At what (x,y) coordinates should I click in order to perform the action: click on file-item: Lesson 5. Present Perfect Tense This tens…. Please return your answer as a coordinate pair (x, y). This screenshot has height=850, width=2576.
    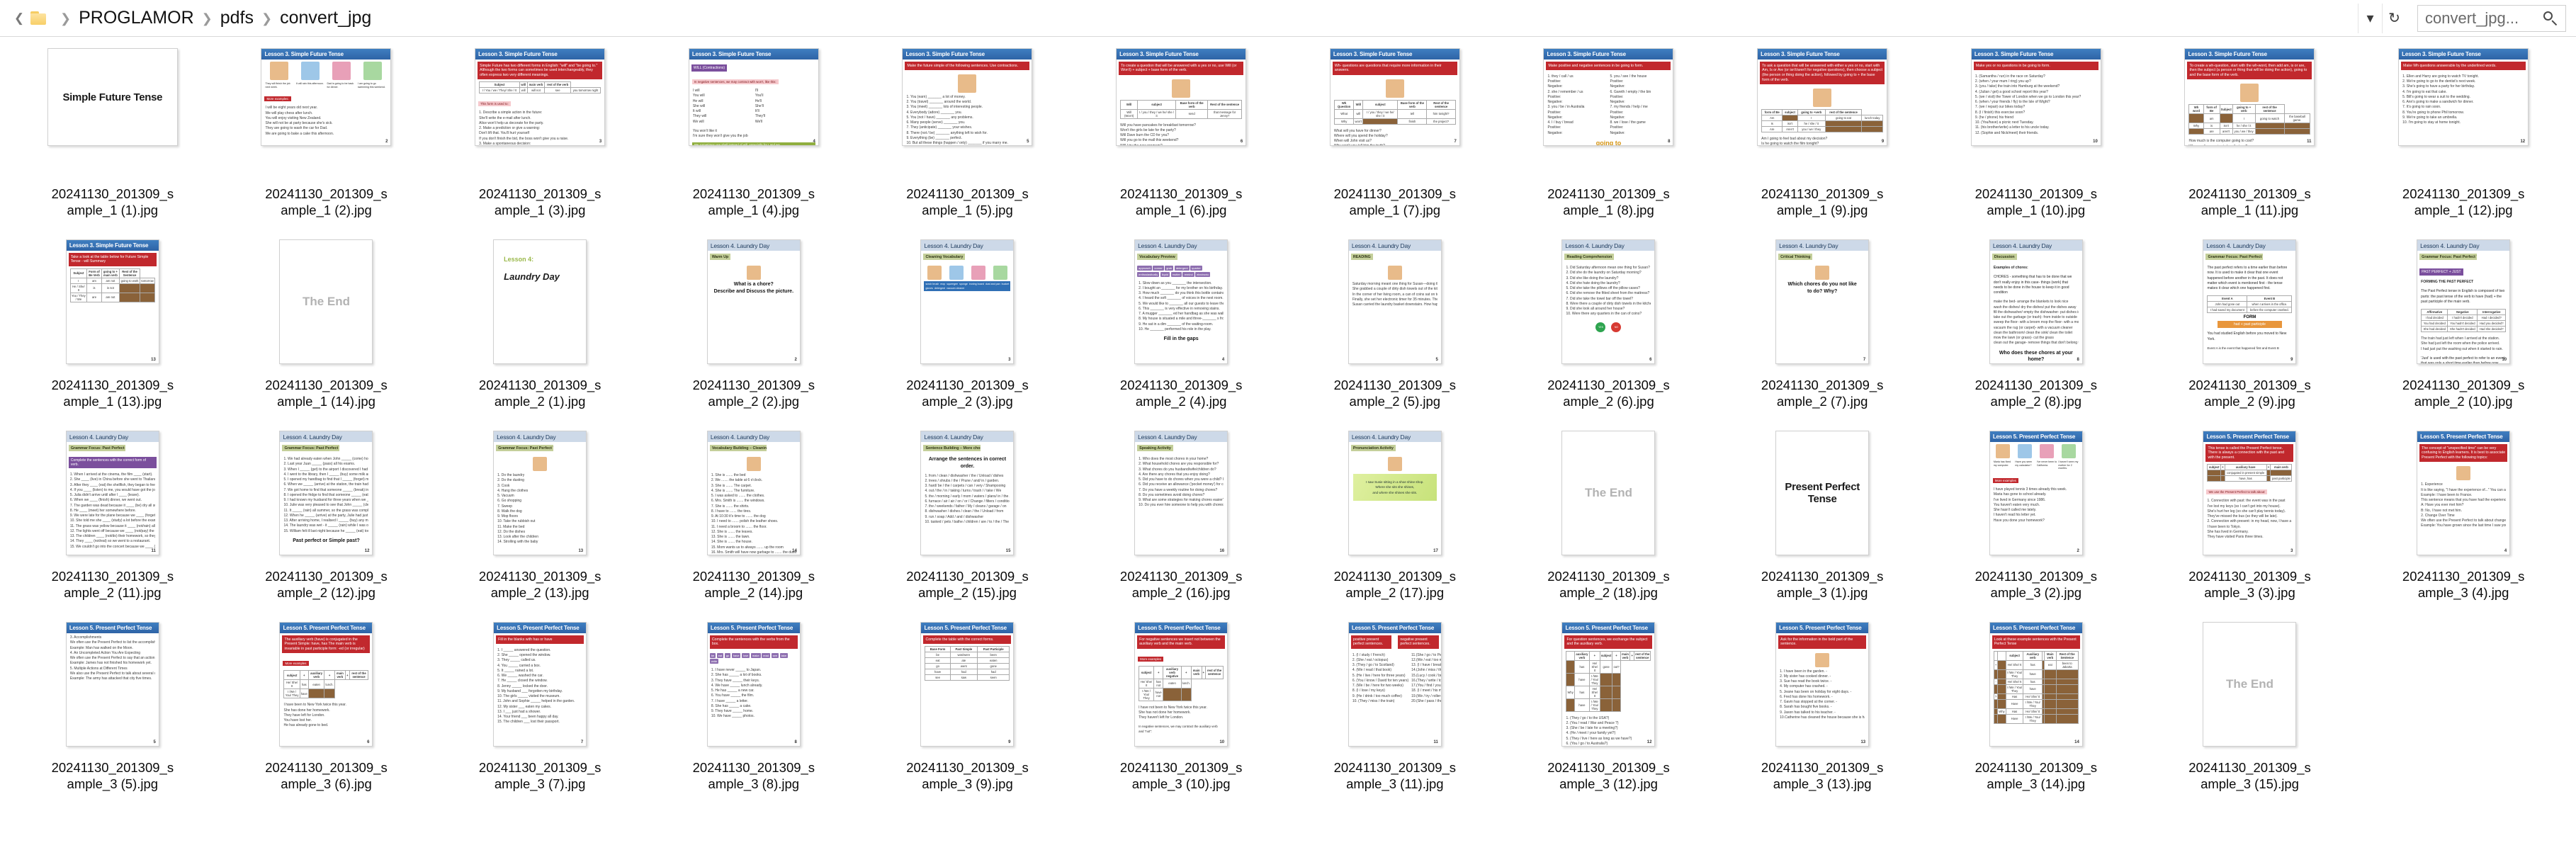
    Looking at the image, I should click on (2250, 522).